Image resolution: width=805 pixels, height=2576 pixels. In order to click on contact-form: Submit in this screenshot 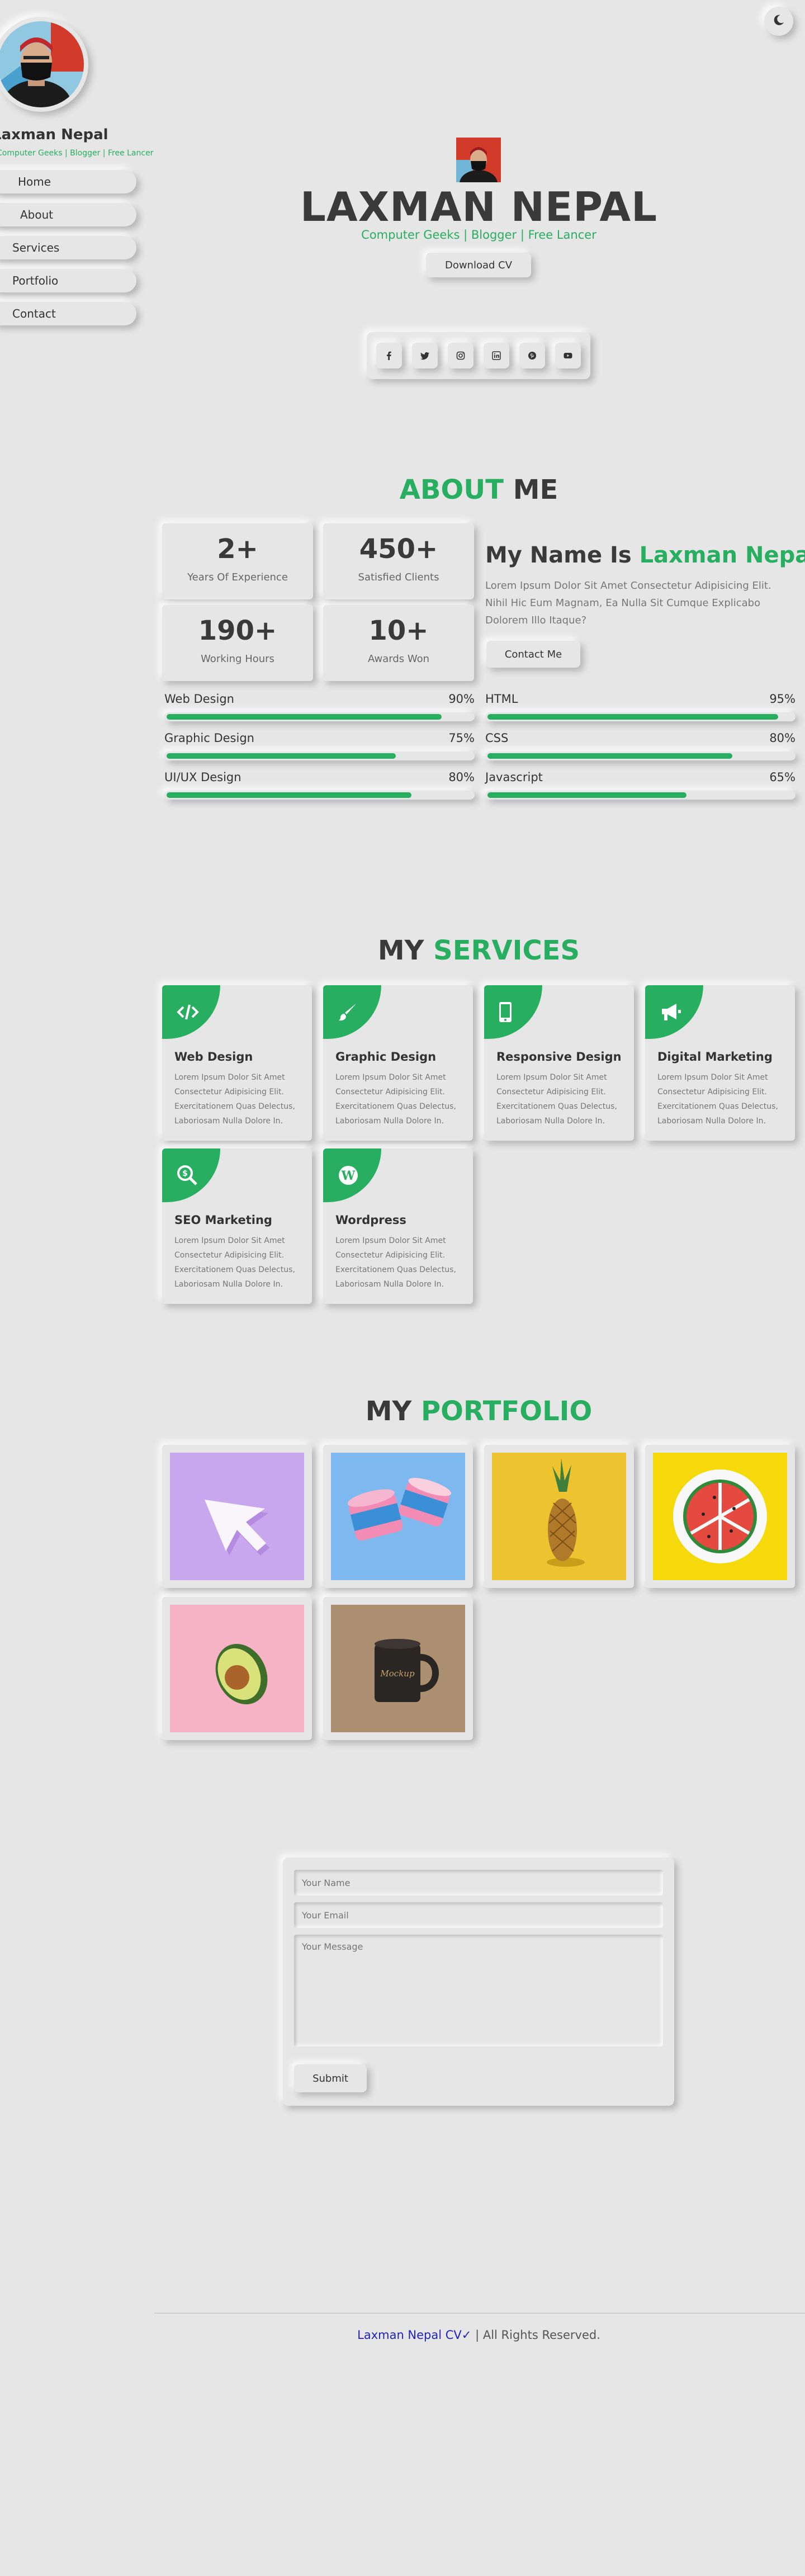, I will do `click(478, 1981)`.